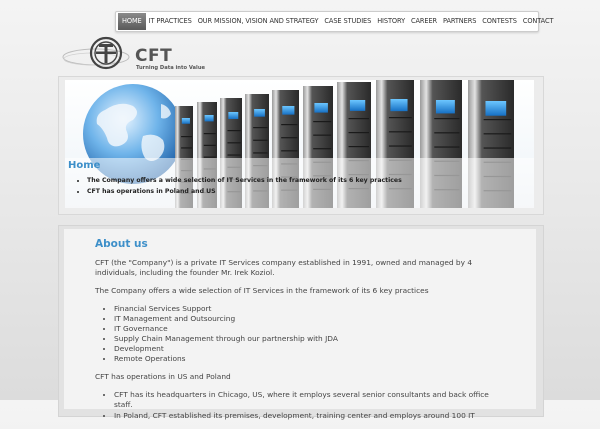 The image size is (600, 429). Describe the element at coordinates (132, 21) in the screenshot. I see `nav-home: HOME` at that location.